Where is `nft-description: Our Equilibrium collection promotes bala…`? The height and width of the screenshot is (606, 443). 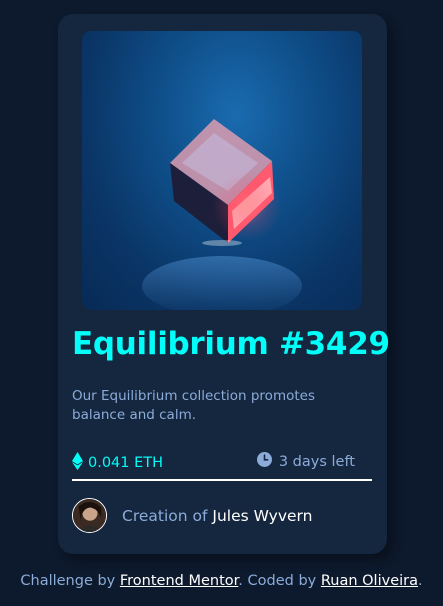
nft-description: Our Equilibrium collection promotes bala… is located at coordinates (193, 405).